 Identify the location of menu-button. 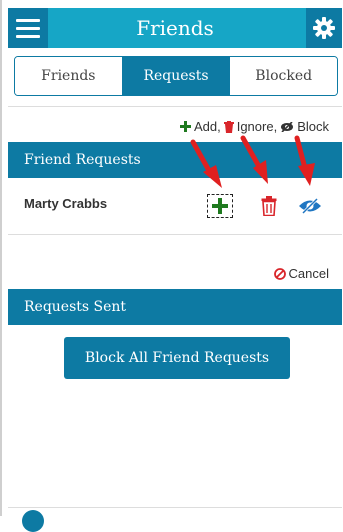
(28, 28).